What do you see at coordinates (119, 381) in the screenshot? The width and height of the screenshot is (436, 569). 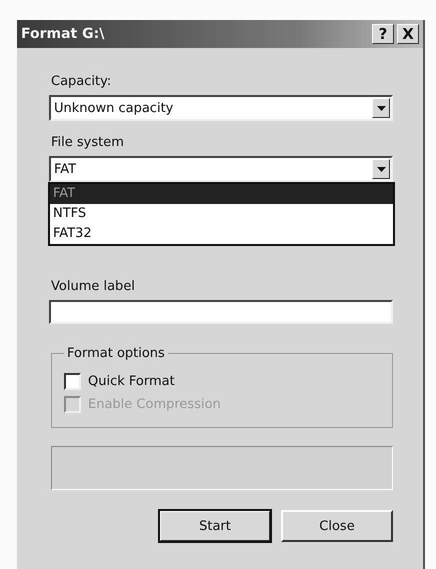 I see `checkbox: Quick Format` at bounding box center [119, 381].